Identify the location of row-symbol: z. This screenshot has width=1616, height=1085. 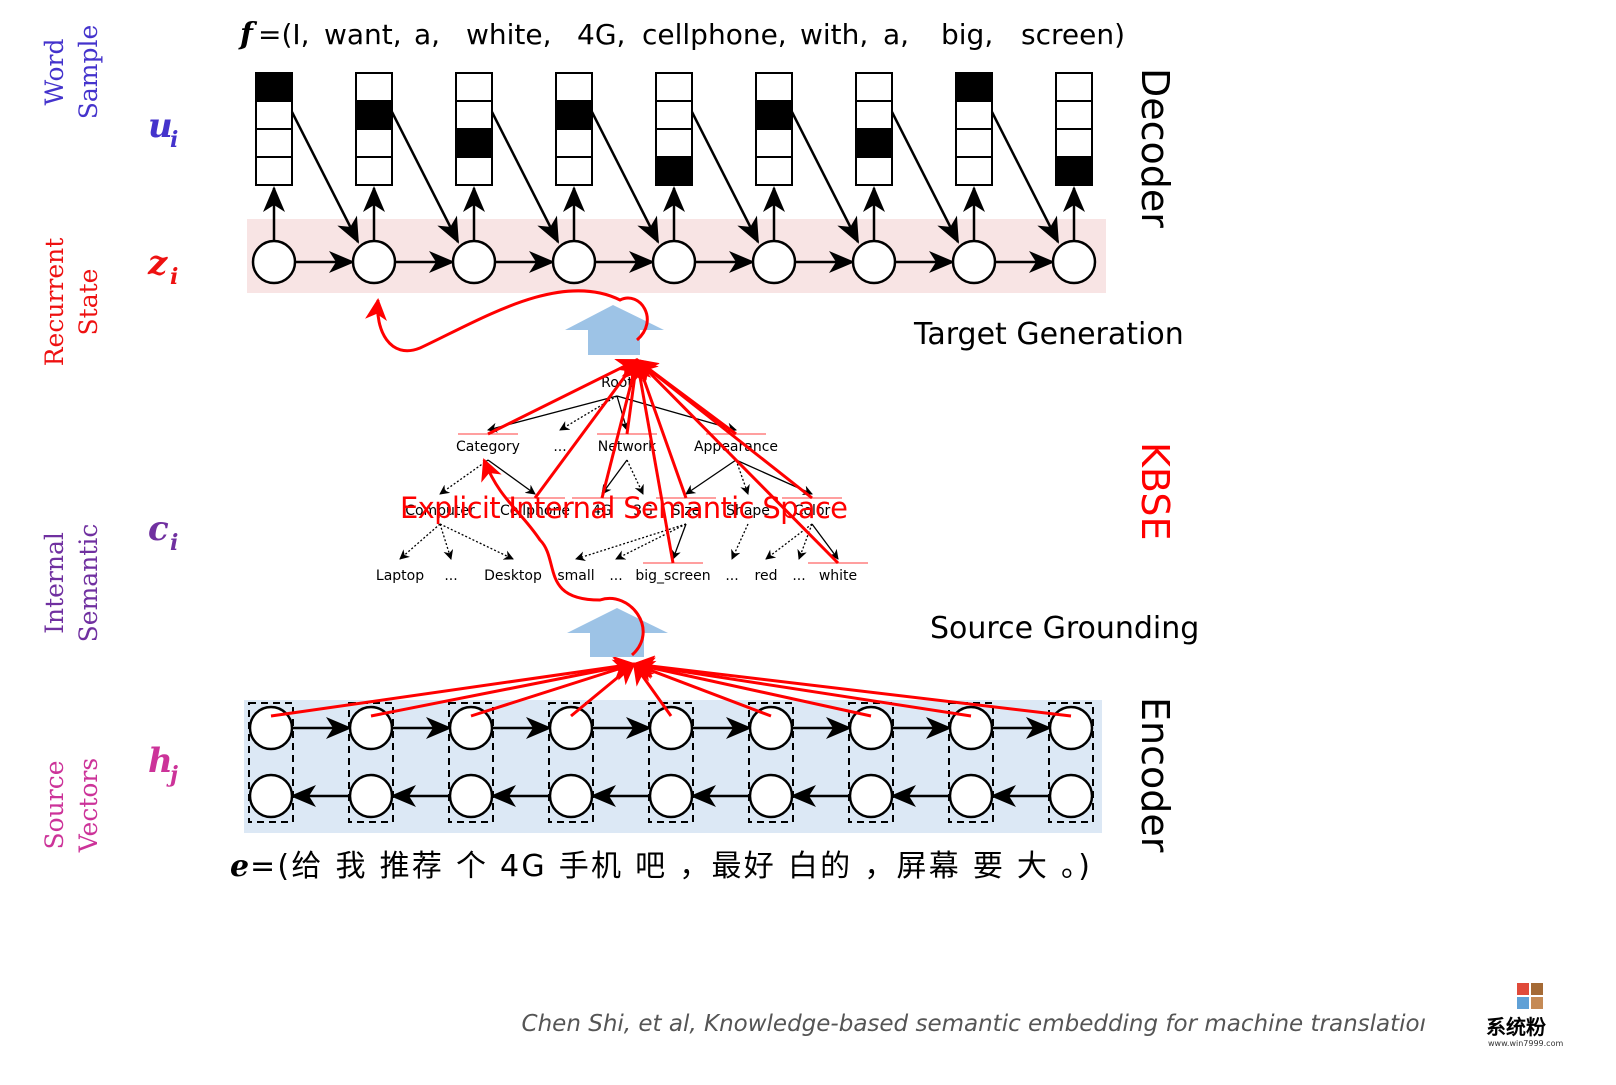
(157, 263).